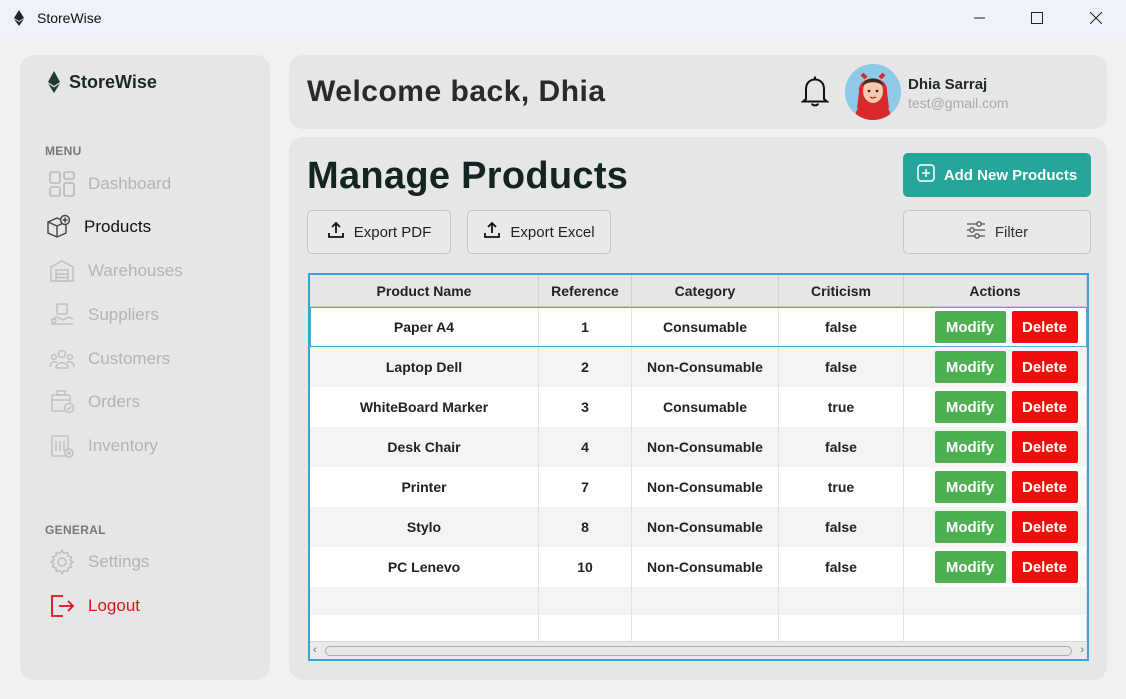  Describe the element at coordinates (552, 232) in the screenshot. I see `export-excel-label: Export Excel` at that location.